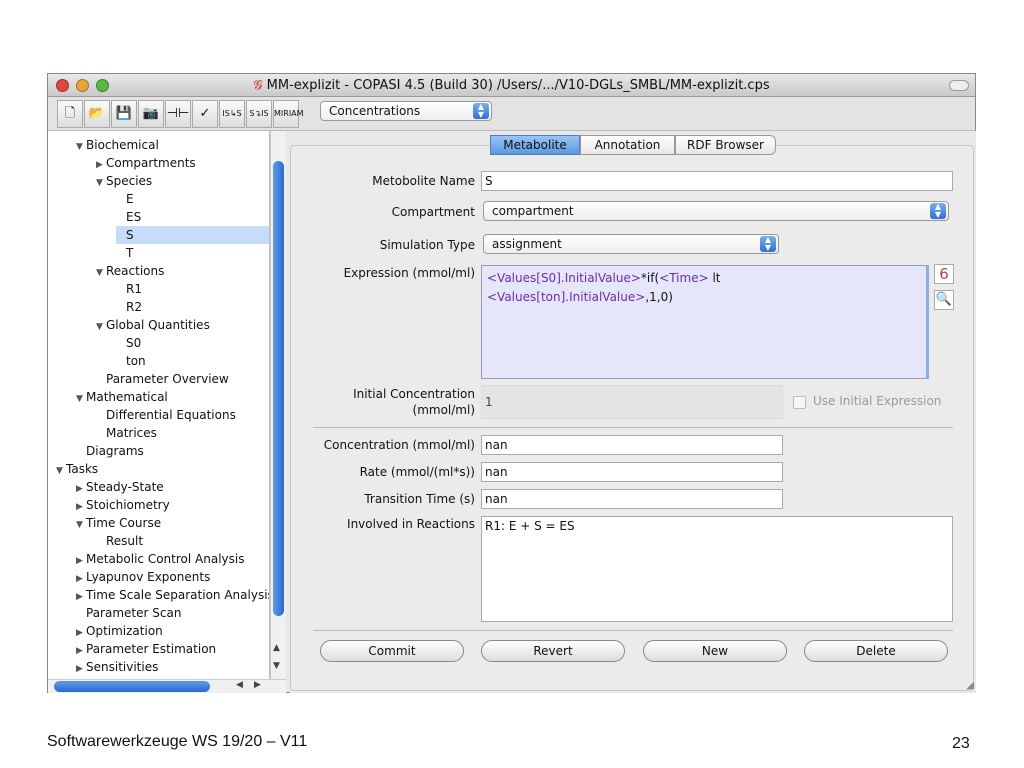 The height and width of the screenshot is (768, 1024). What do you see at coordinates (102, 85) in the screenshot?
I see `zoom-window-button` at bounding box center [102, 85].